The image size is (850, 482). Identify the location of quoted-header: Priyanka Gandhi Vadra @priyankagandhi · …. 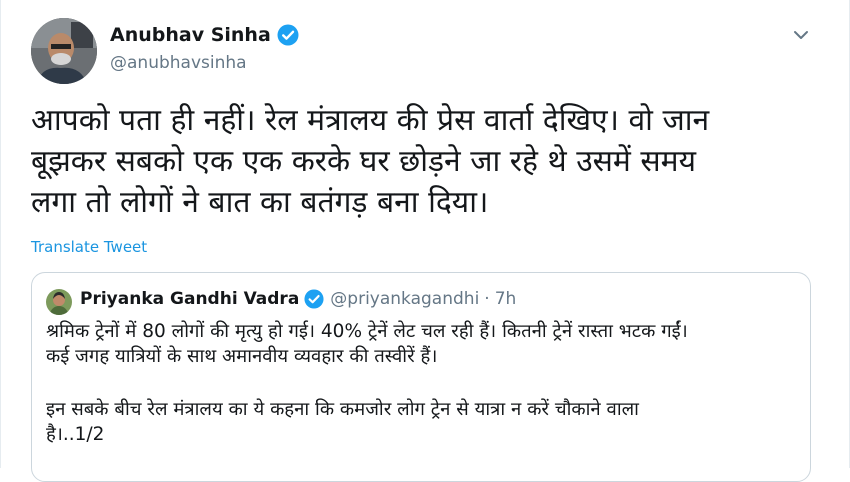
(298, 299).